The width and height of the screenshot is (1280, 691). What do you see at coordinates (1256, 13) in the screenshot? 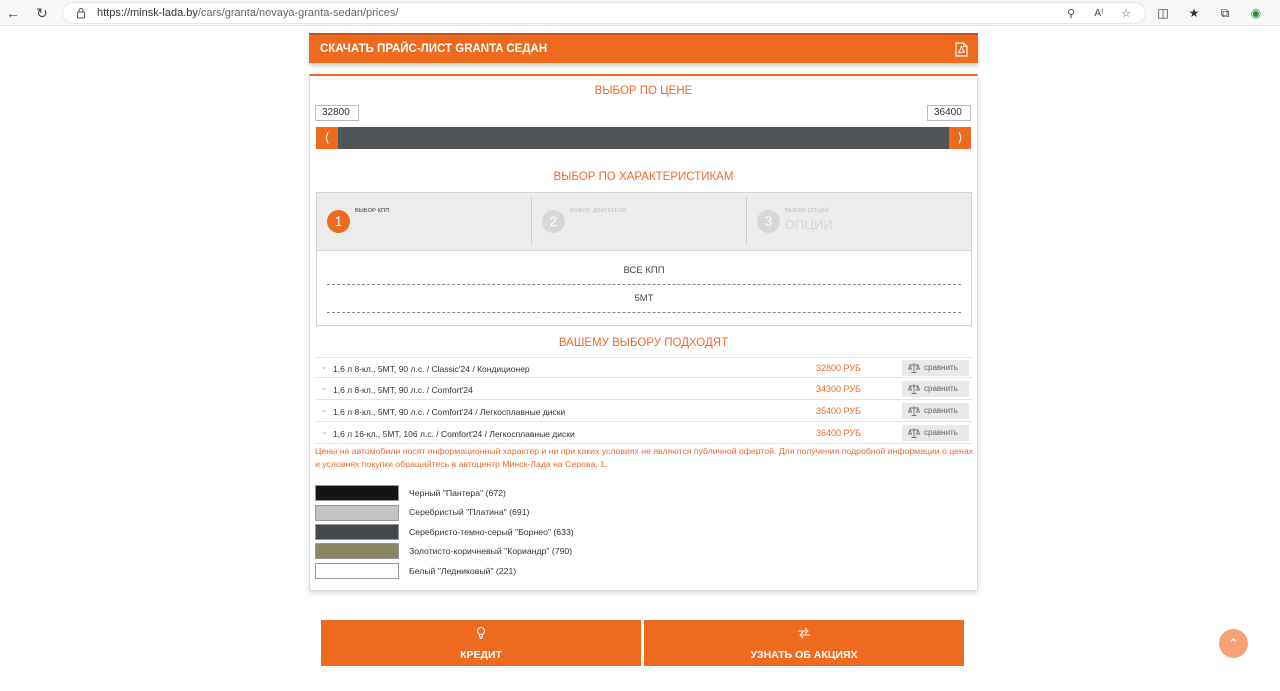
I see `extension-icon: ◉` at bounding box center [1256, 13].